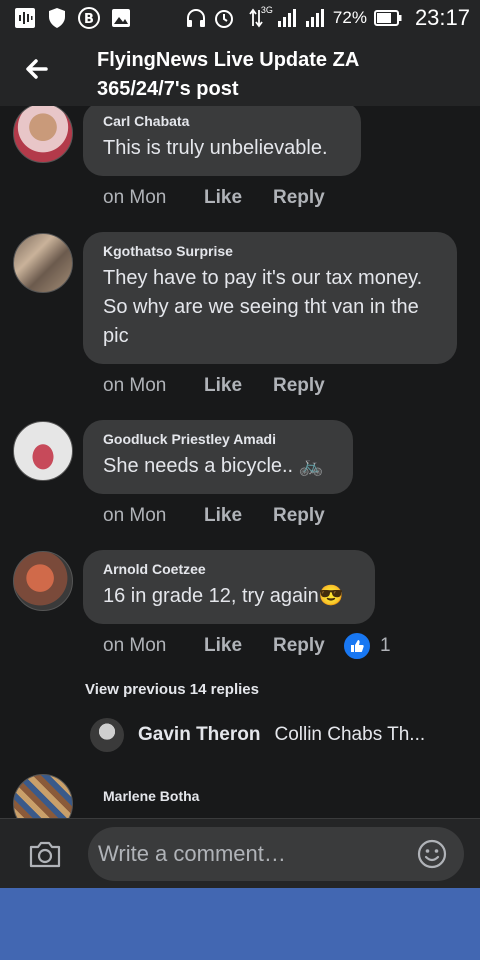 The height and width of the screenshot is (960, 480). I want to click on battery-percent: 72%, so click(349, 17).